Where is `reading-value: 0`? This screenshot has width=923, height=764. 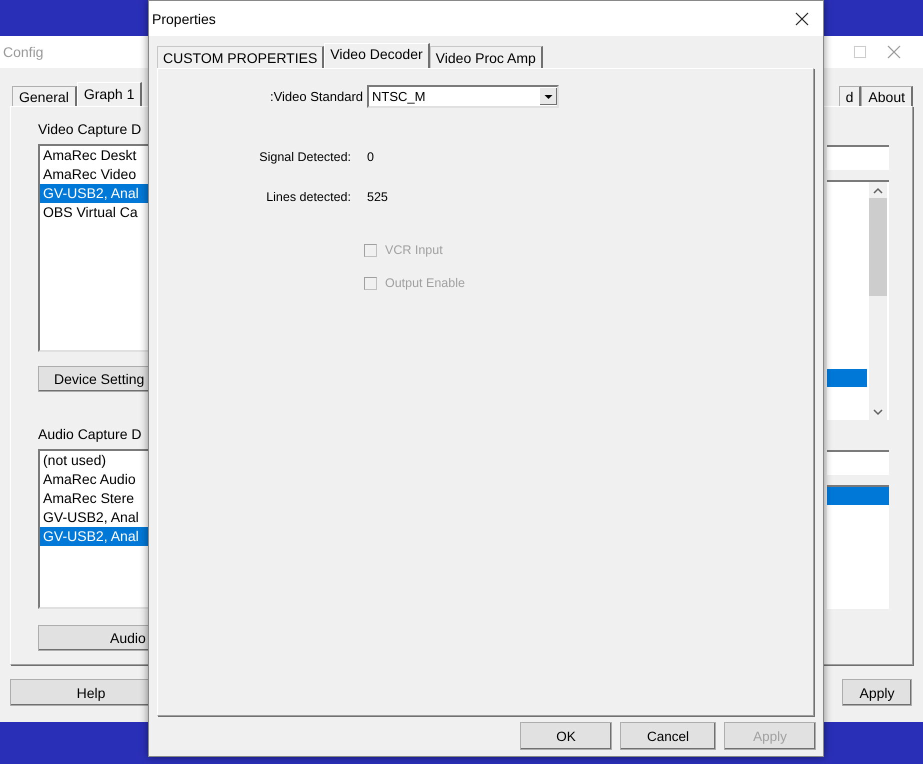 reading-value: 0 is located at coordinates (370, 157).